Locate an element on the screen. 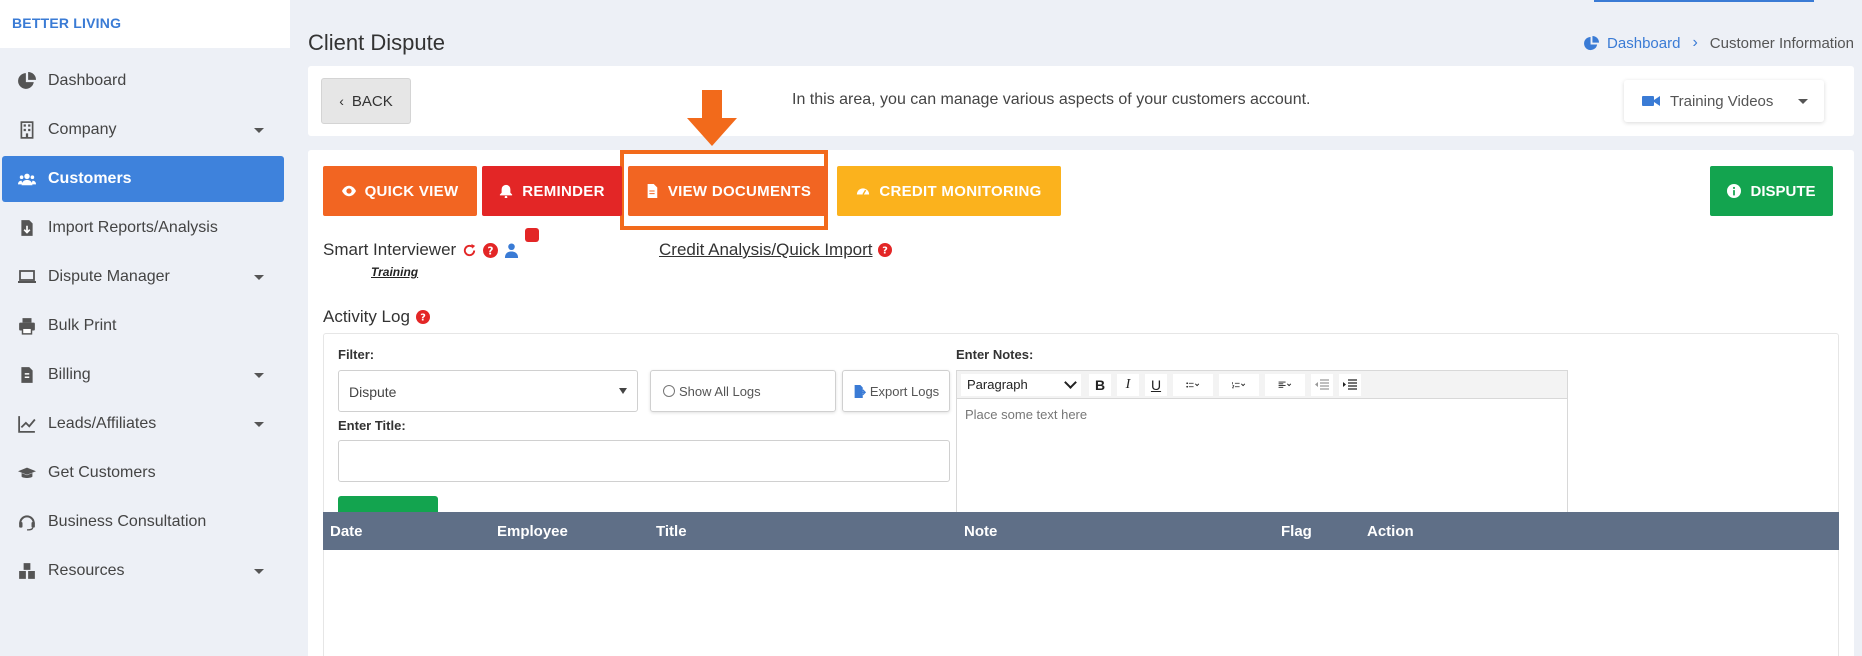 The width and height of the screenshot is (1862, 656). training-videos-dropdown: Training Videos is located at coordinates (1724, 101).